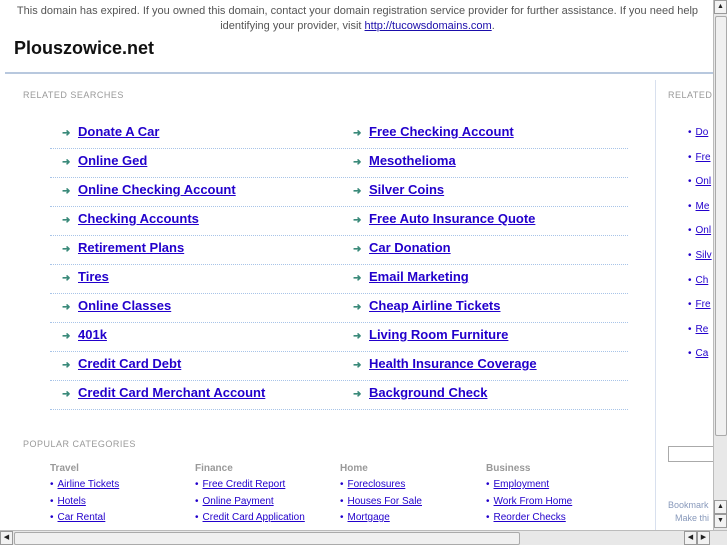 This screenshot has height=545, width=727. What do you see at coordinates (254, 517) in the screenshot?
I see `category-link: Credit Card Application` at bounding box center [254, 517].